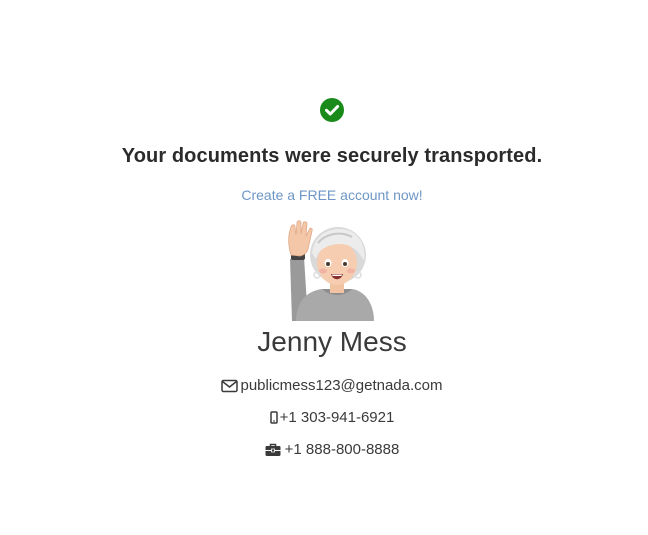  Describe the element at coordinates (332, 110) in the screenshot. I see `check-circle-icon` at that location.